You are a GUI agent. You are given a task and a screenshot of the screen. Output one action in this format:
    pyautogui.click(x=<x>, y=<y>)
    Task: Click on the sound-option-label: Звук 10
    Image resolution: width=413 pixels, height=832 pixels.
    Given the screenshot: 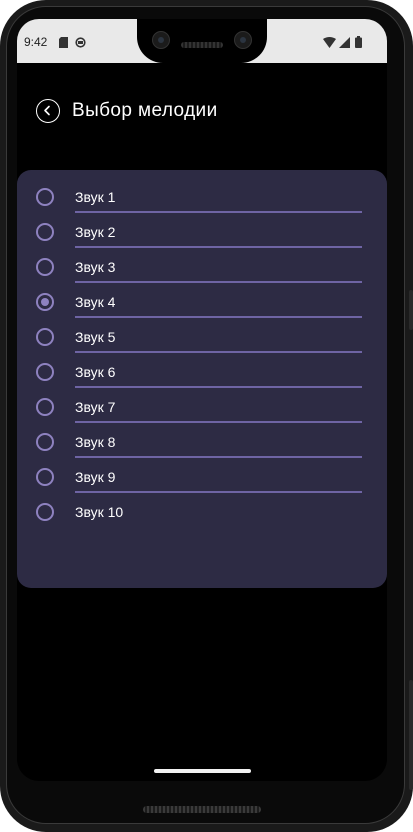 What is the action you would take?
    pyautogui.click(x=99, y=512)
    